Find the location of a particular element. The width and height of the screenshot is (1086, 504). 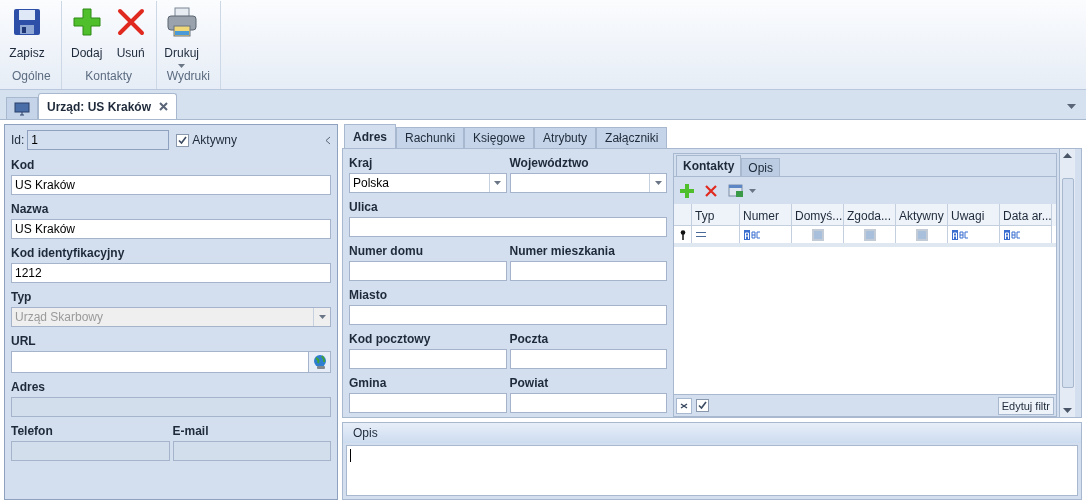

column-header: Aktywny is located at coordinates (922, 215).